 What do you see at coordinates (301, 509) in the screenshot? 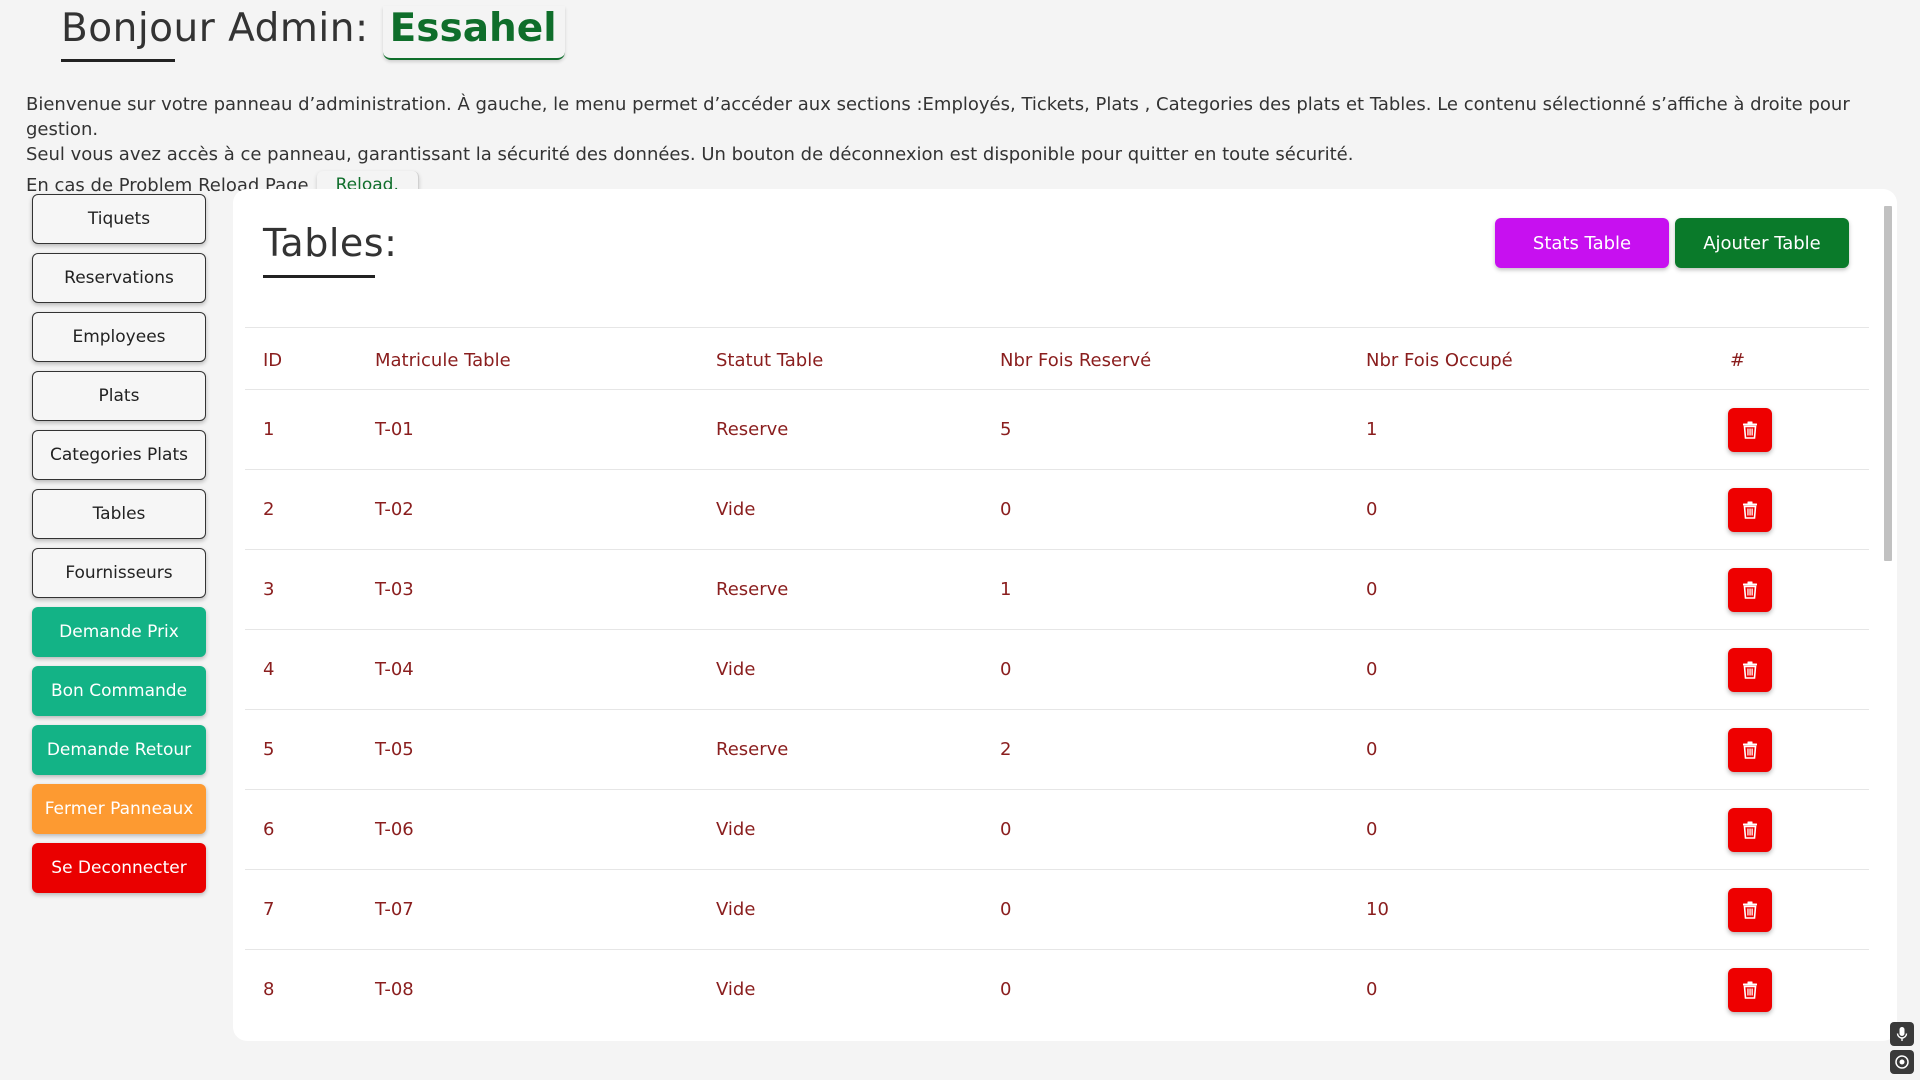
I see `cell-id: 2` at bounding box center [301, 509].